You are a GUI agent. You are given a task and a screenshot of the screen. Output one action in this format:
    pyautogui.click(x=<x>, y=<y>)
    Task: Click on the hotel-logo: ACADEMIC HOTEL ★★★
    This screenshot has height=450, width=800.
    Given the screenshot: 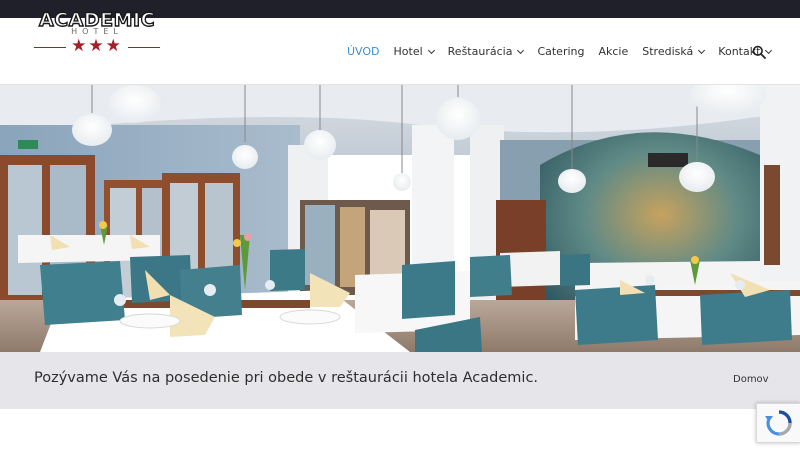 What is the action you would take?
    pyautogui.click(x=97, y=32)
    